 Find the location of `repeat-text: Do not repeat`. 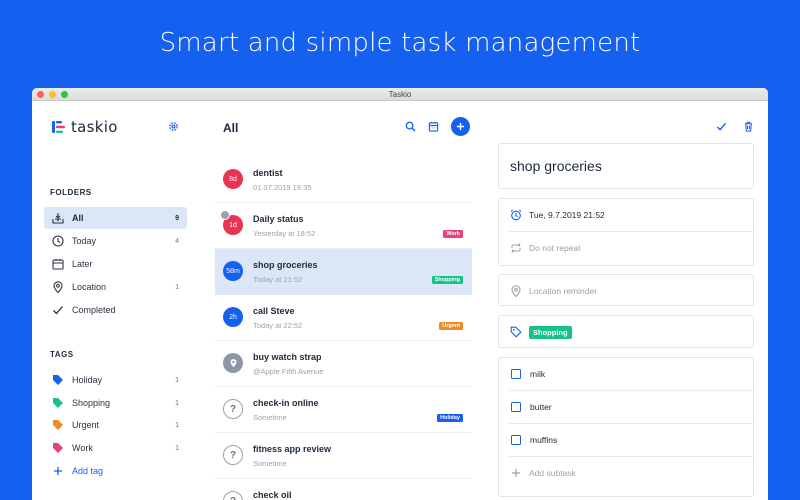

repeat-text: Do not repeat is located at coordinates (555, 248).